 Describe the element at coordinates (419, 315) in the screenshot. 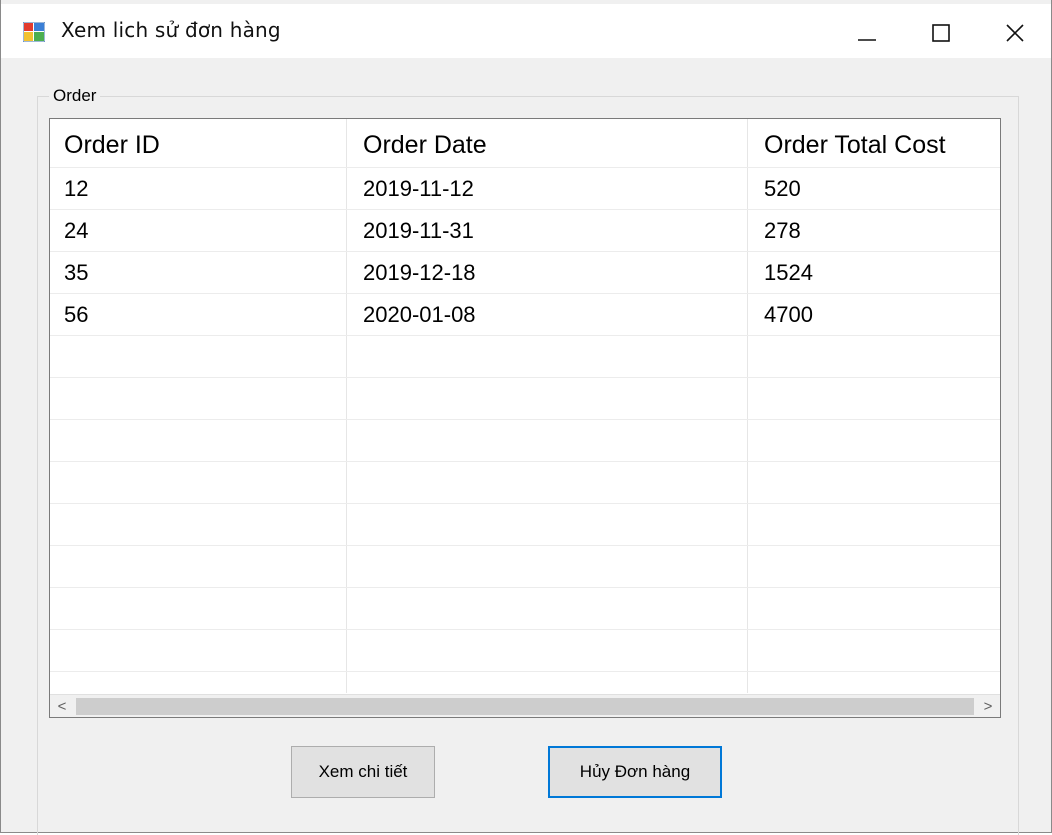

I see `cell-order-date: 2020-01-08` at that location.